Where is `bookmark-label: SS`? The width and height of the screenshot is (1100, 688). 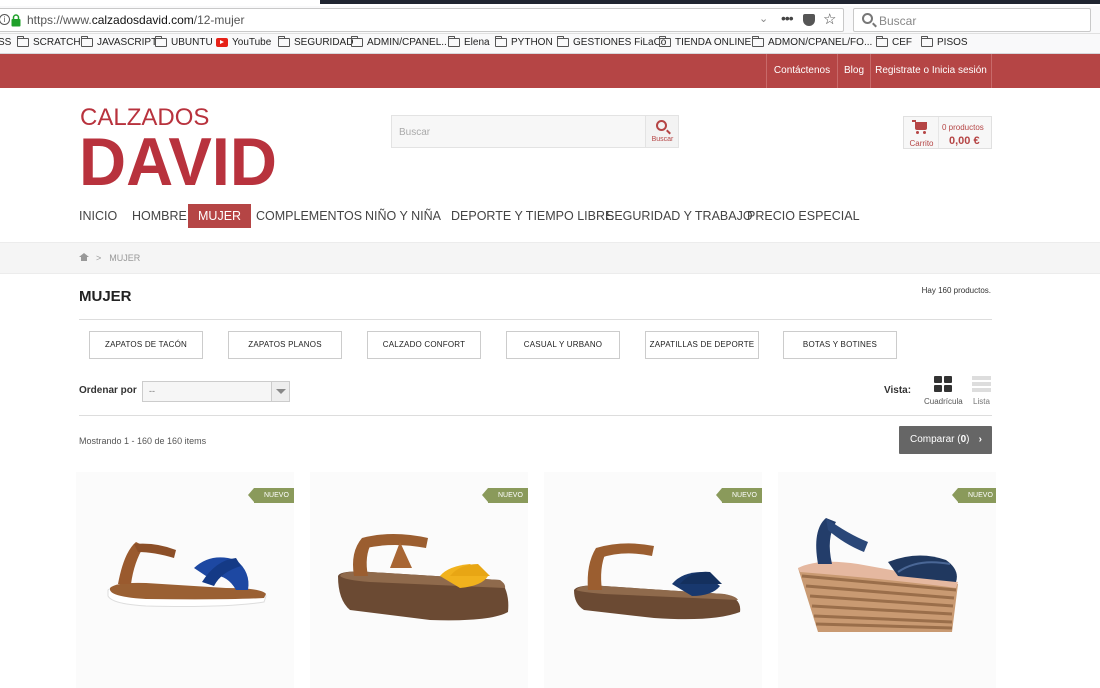 bookmark-label: SS is located at coordinates (6, 42).